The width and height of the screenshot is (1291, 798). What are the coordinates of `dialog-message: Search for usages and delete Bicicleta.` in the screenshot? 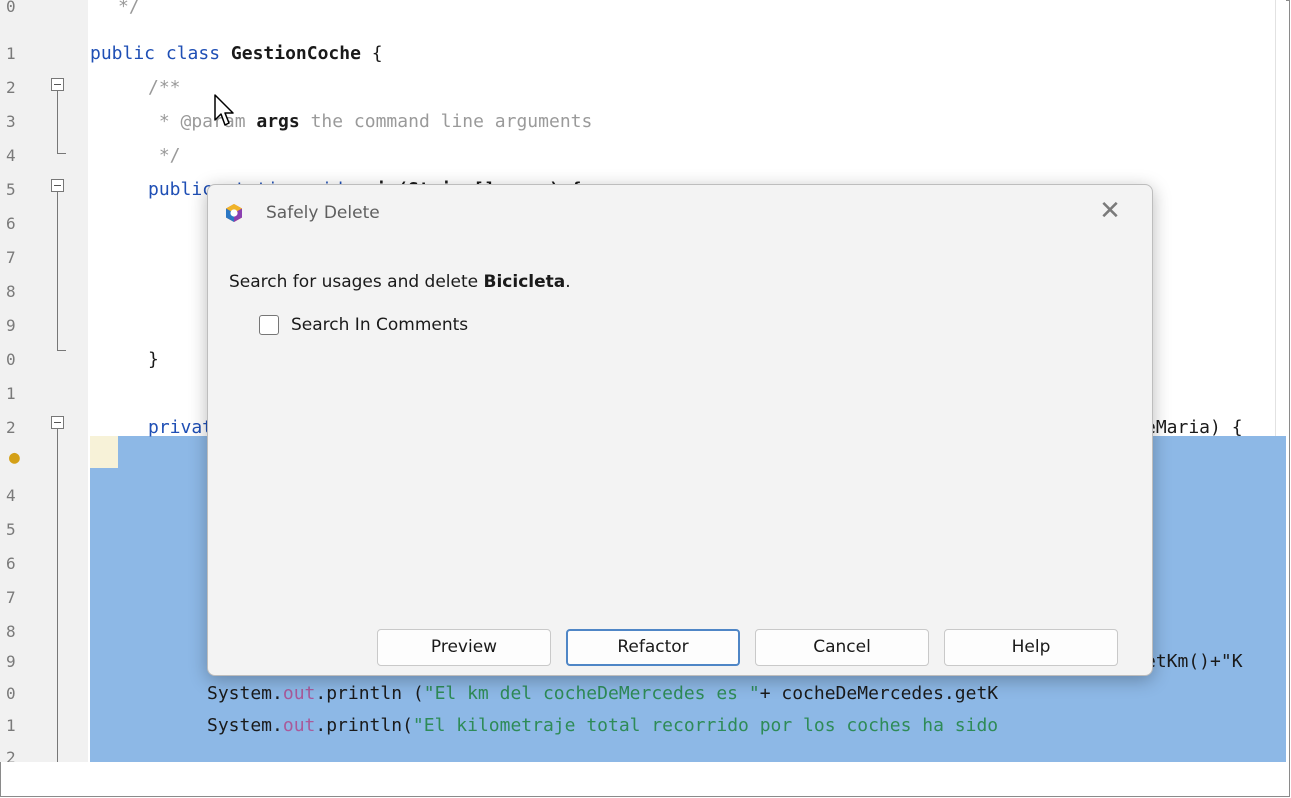 It's located at (400, 282).